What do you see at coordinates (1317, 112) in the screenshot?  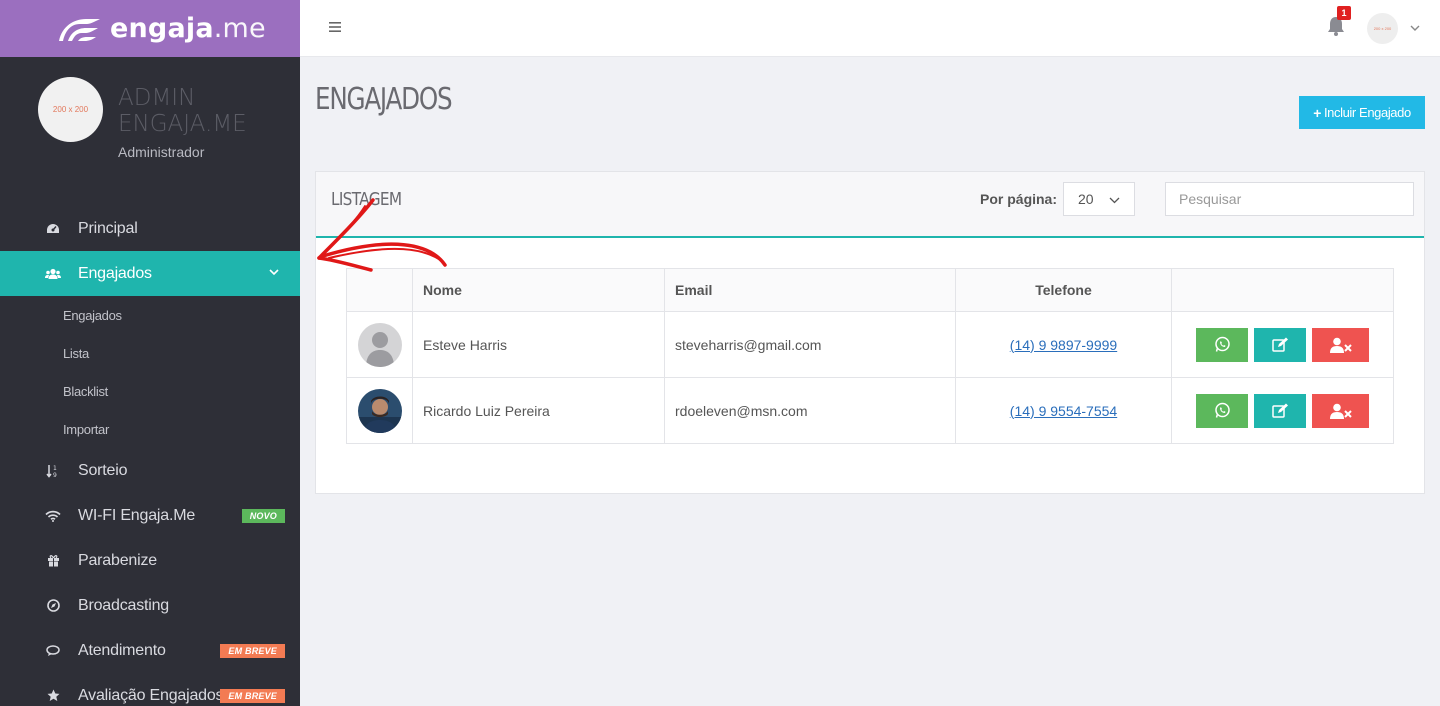 I see `plus-icon: +` at bounding box center [1317, 112].